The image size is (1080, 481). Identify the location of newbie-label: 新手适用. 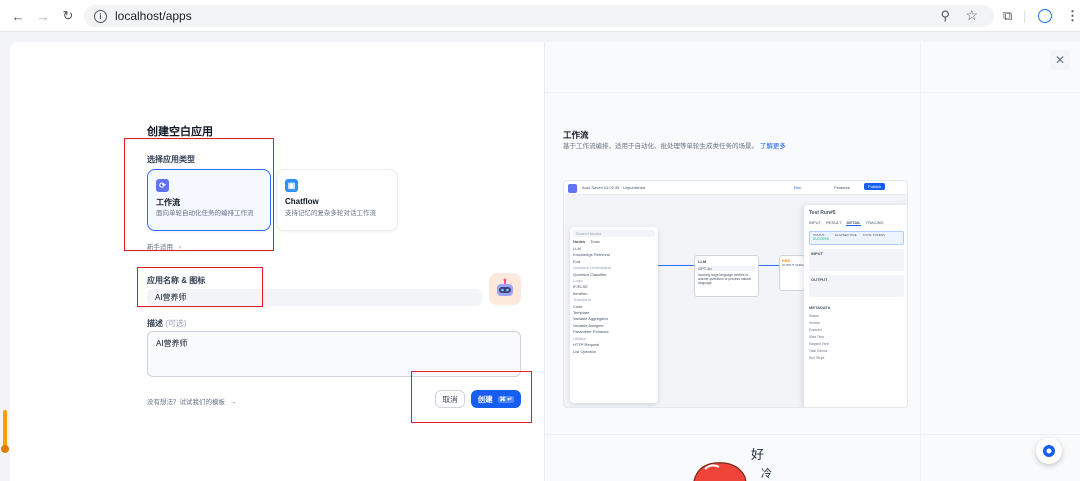
(160, 247).